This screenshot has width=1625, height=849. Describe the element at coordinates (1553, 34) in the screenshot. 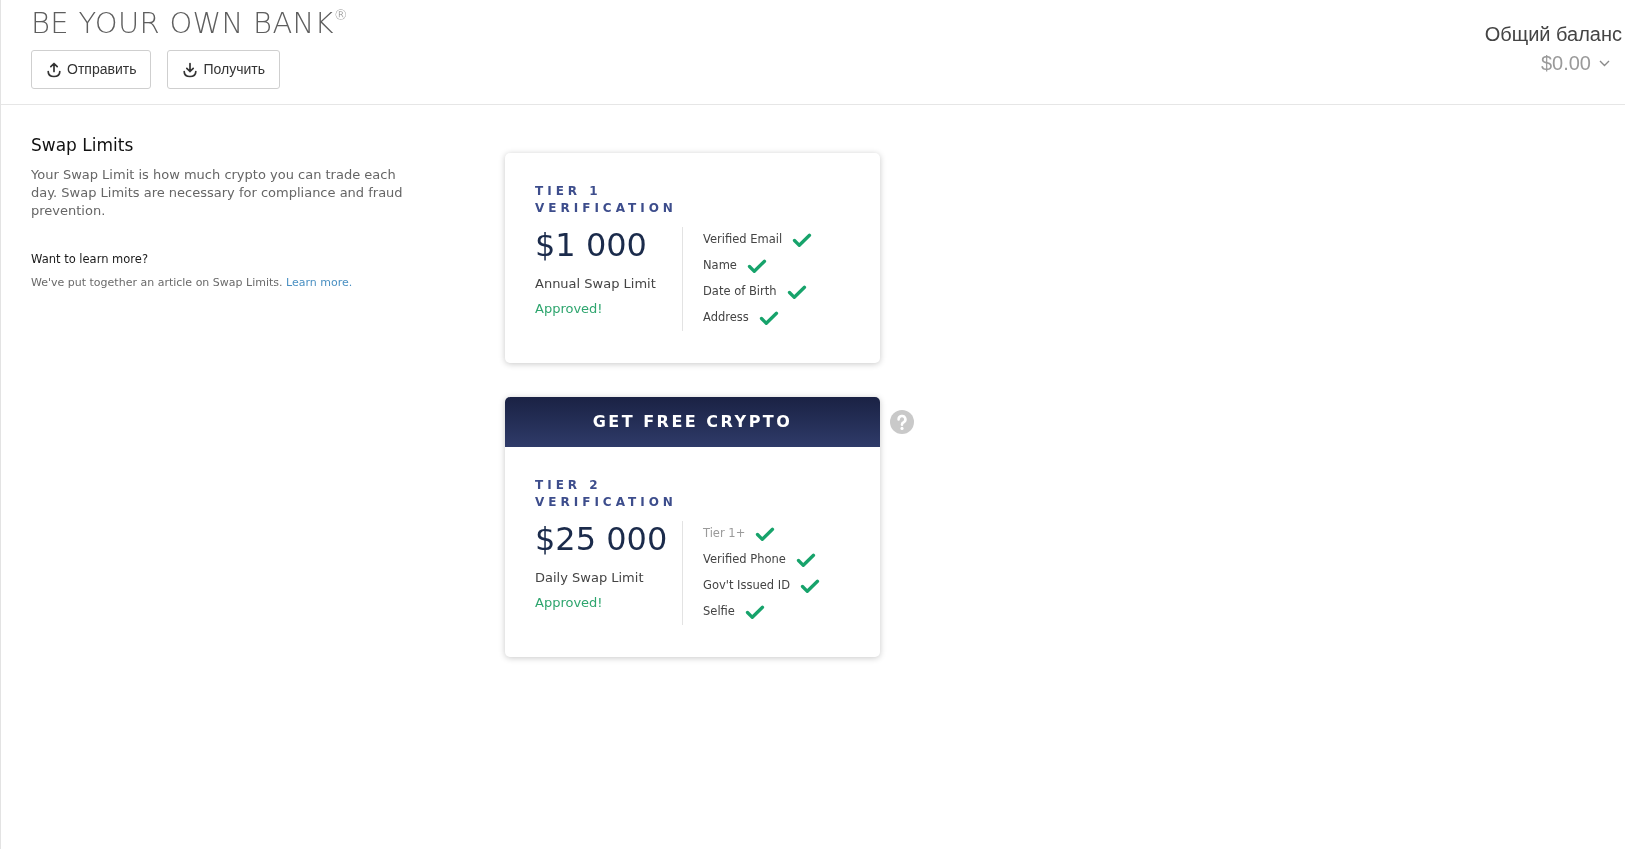

I see `balance-label: Общий баланс` at that location.